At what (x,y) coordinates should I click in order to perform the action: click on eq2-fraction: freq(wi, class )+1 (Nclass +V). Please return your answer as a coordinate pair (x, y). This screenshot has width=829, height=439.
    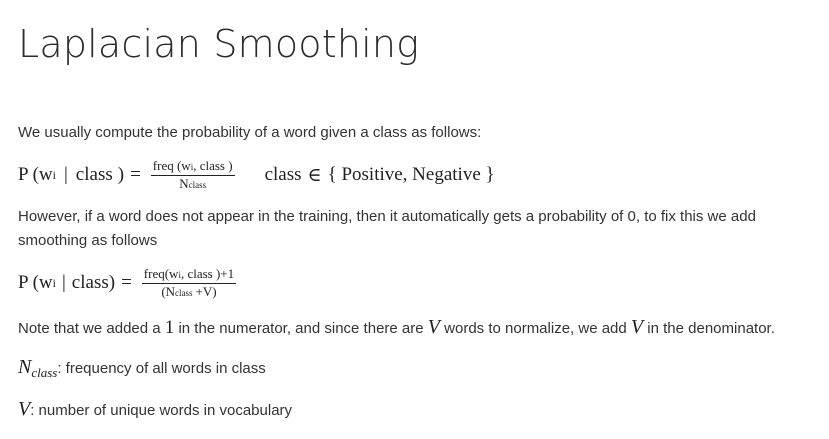
    Looking at the image, I should click on (189, 282).